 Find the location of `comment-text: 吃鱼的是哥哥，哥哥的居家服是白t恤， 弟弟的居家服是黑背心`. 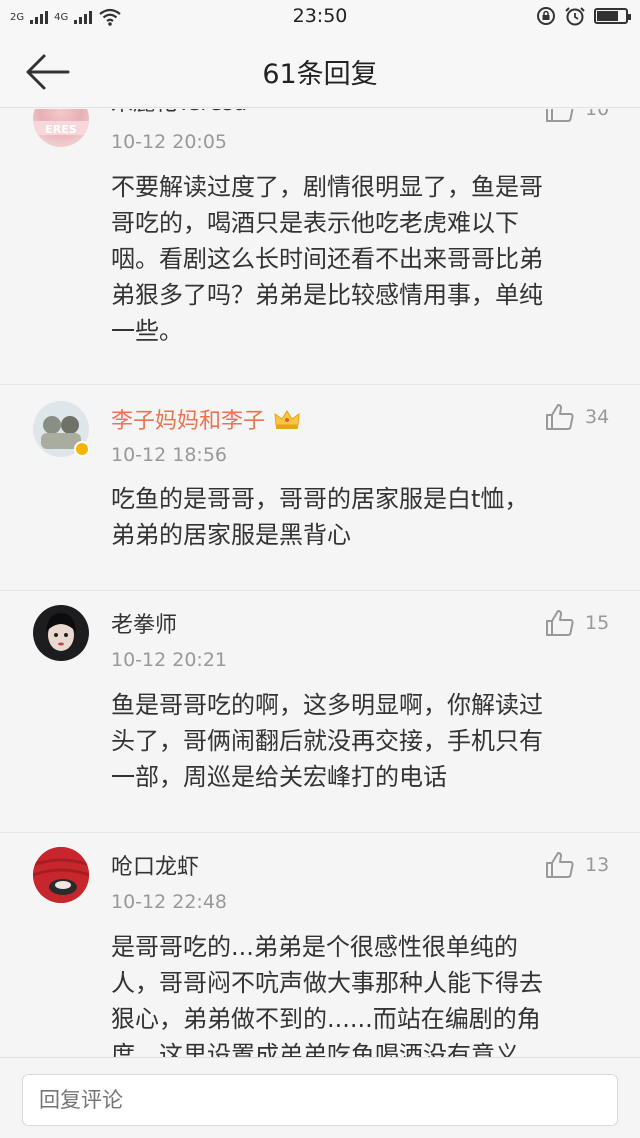

comment-text: 吃鱼的是哥哥，哥哥的居家服是白t恤， 弟弟的居家服是黑背心 is located at coordinates (361, 517).